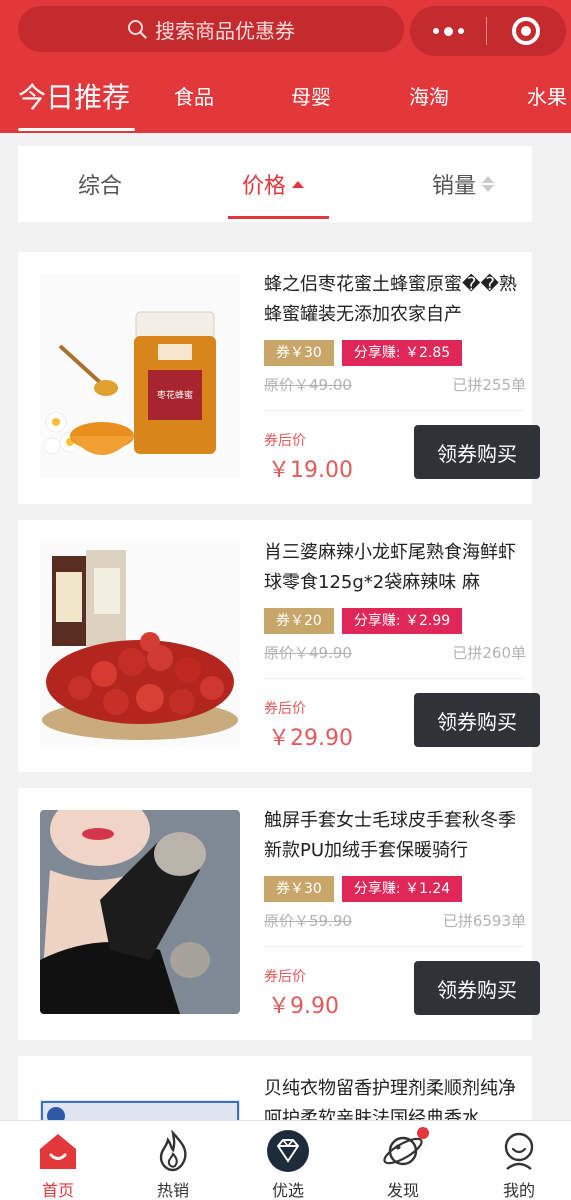 The width and height of the screenshot is (571, 1200). I want to click on sort-composite-label: 综合, so click(100, 186).